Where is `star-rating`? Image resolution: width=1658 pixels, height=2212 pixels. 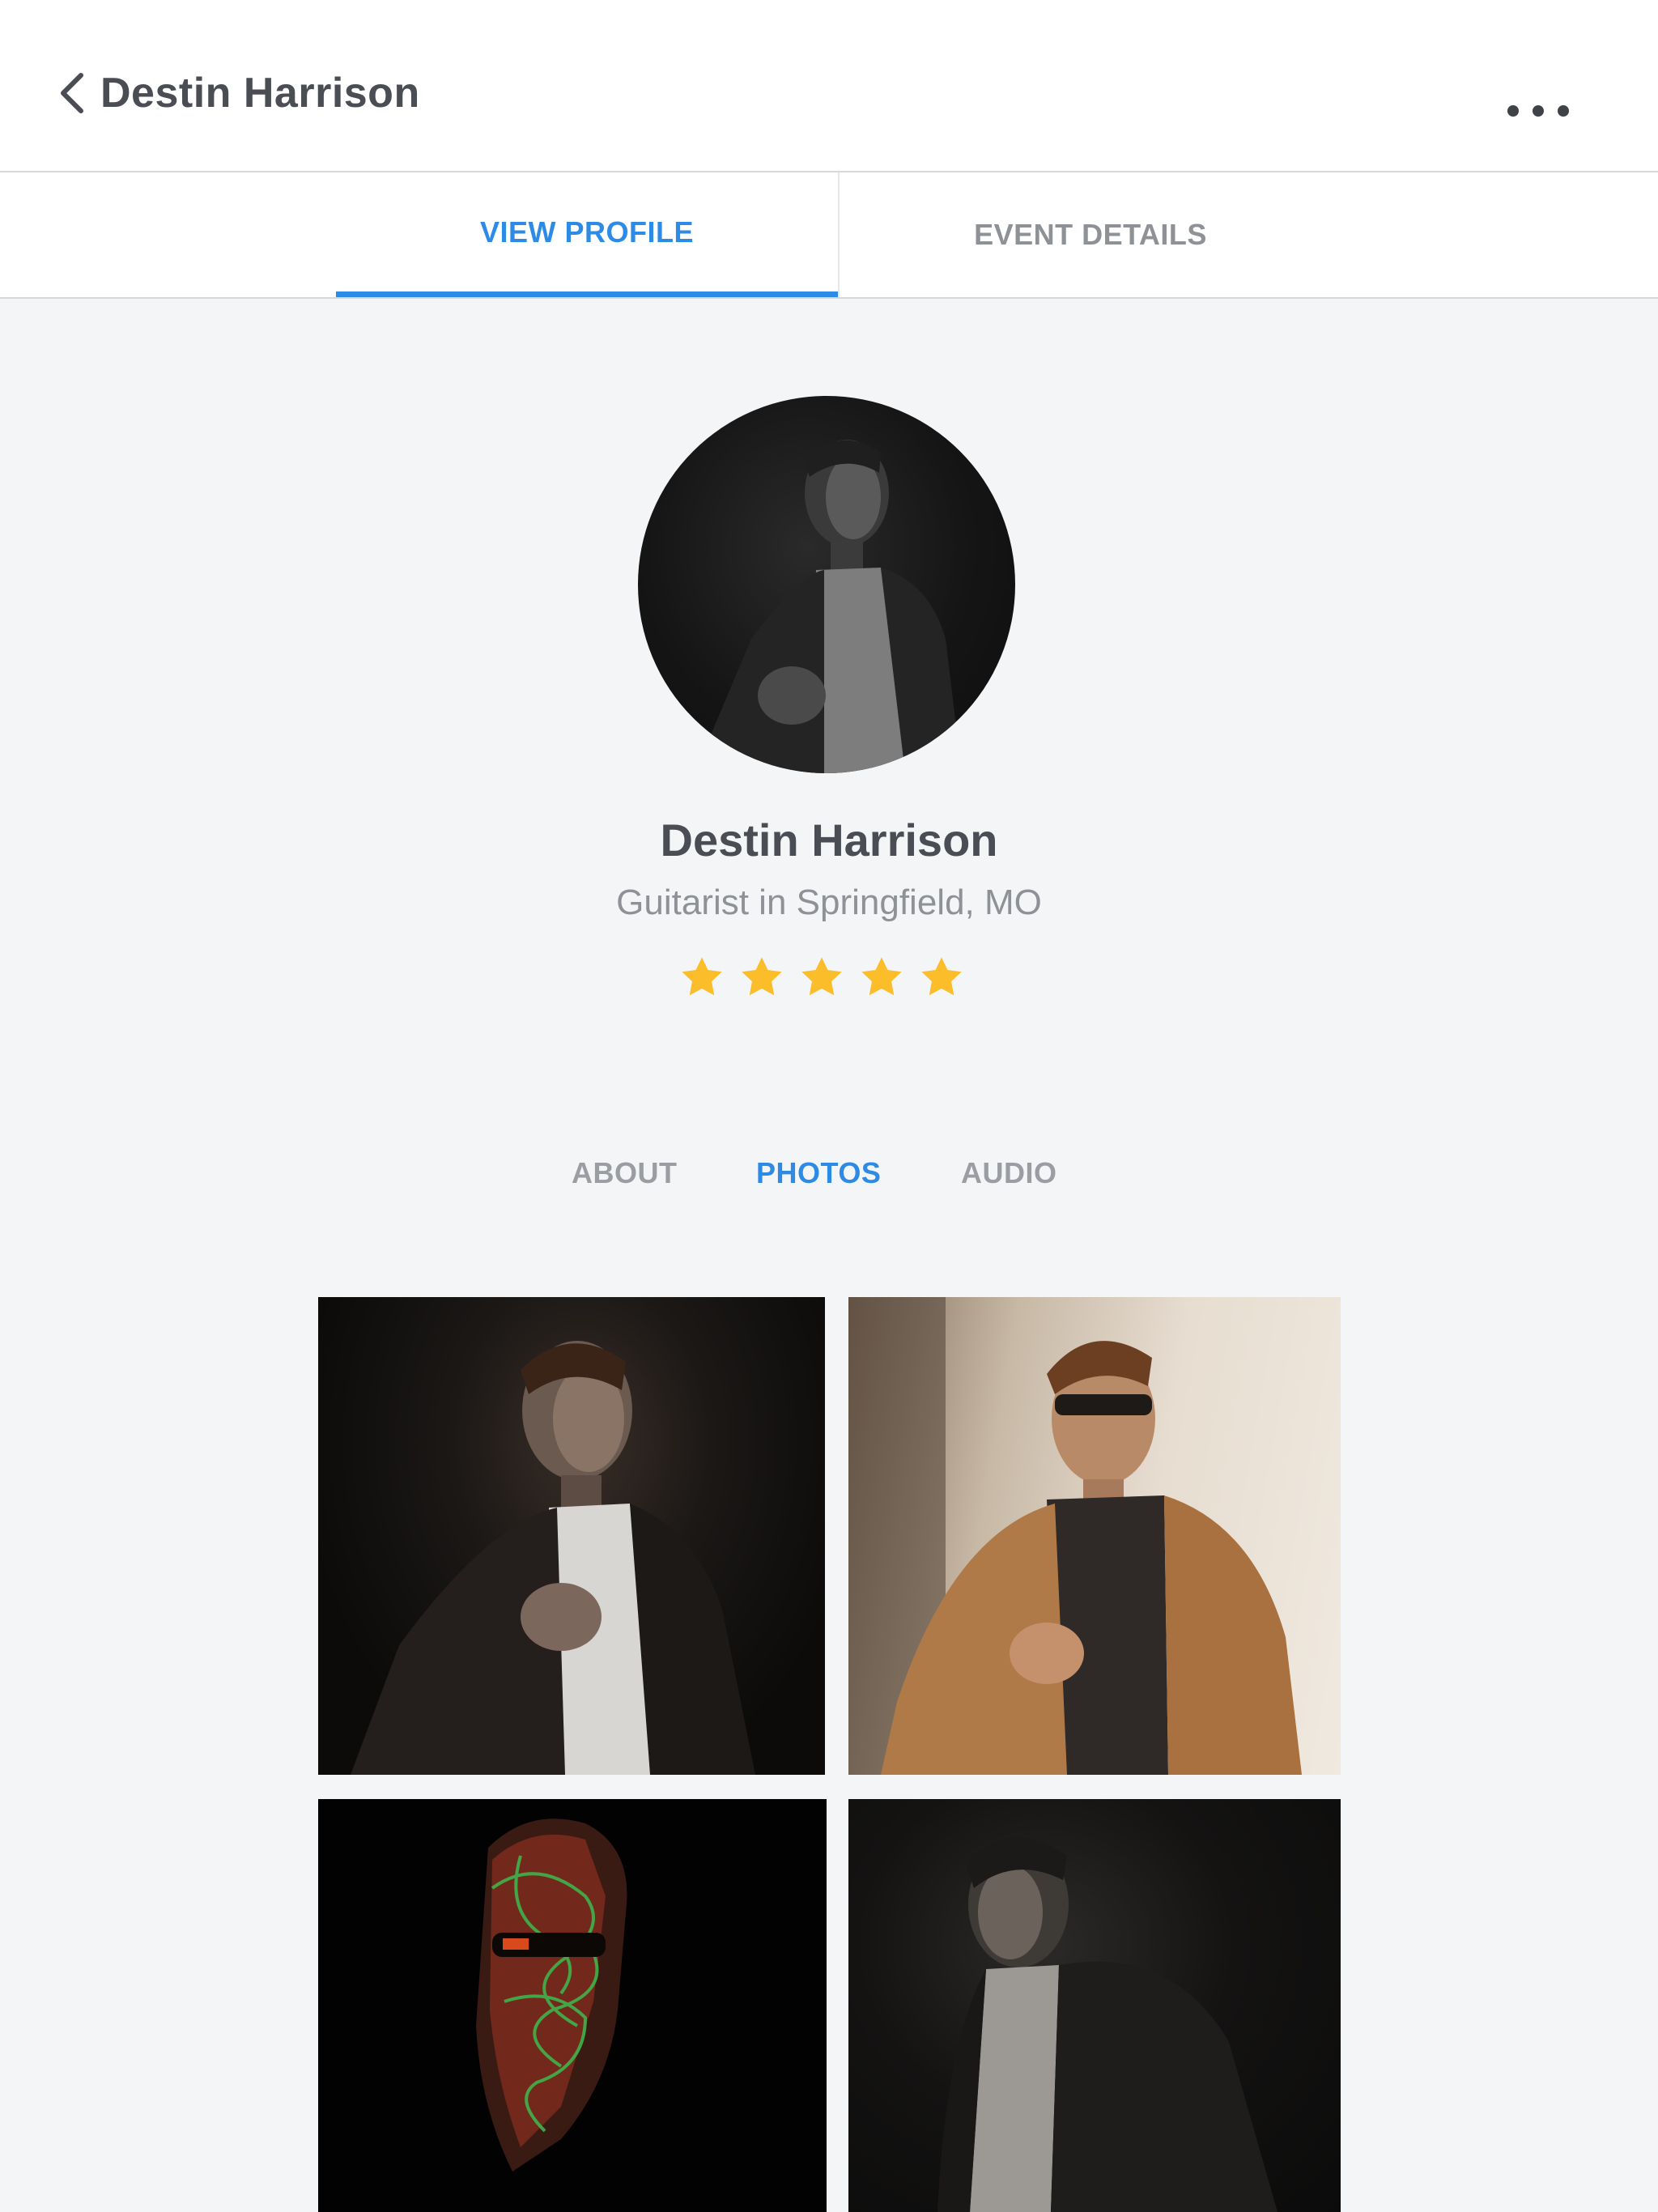
star-rating is located at coordinates (821, 978).